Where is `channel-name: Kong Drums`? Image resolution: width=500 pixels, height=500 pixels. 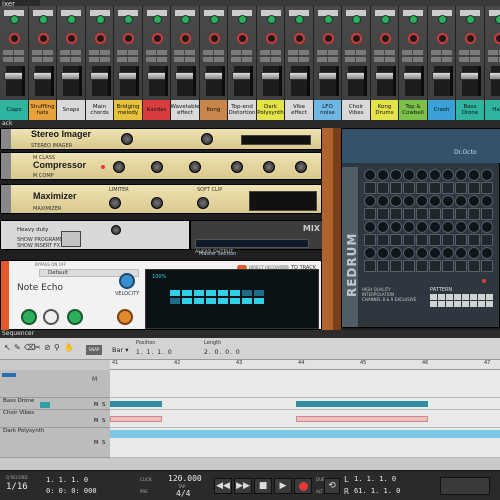
channel-name: Kong Drums is located at coordinates (384, 110).